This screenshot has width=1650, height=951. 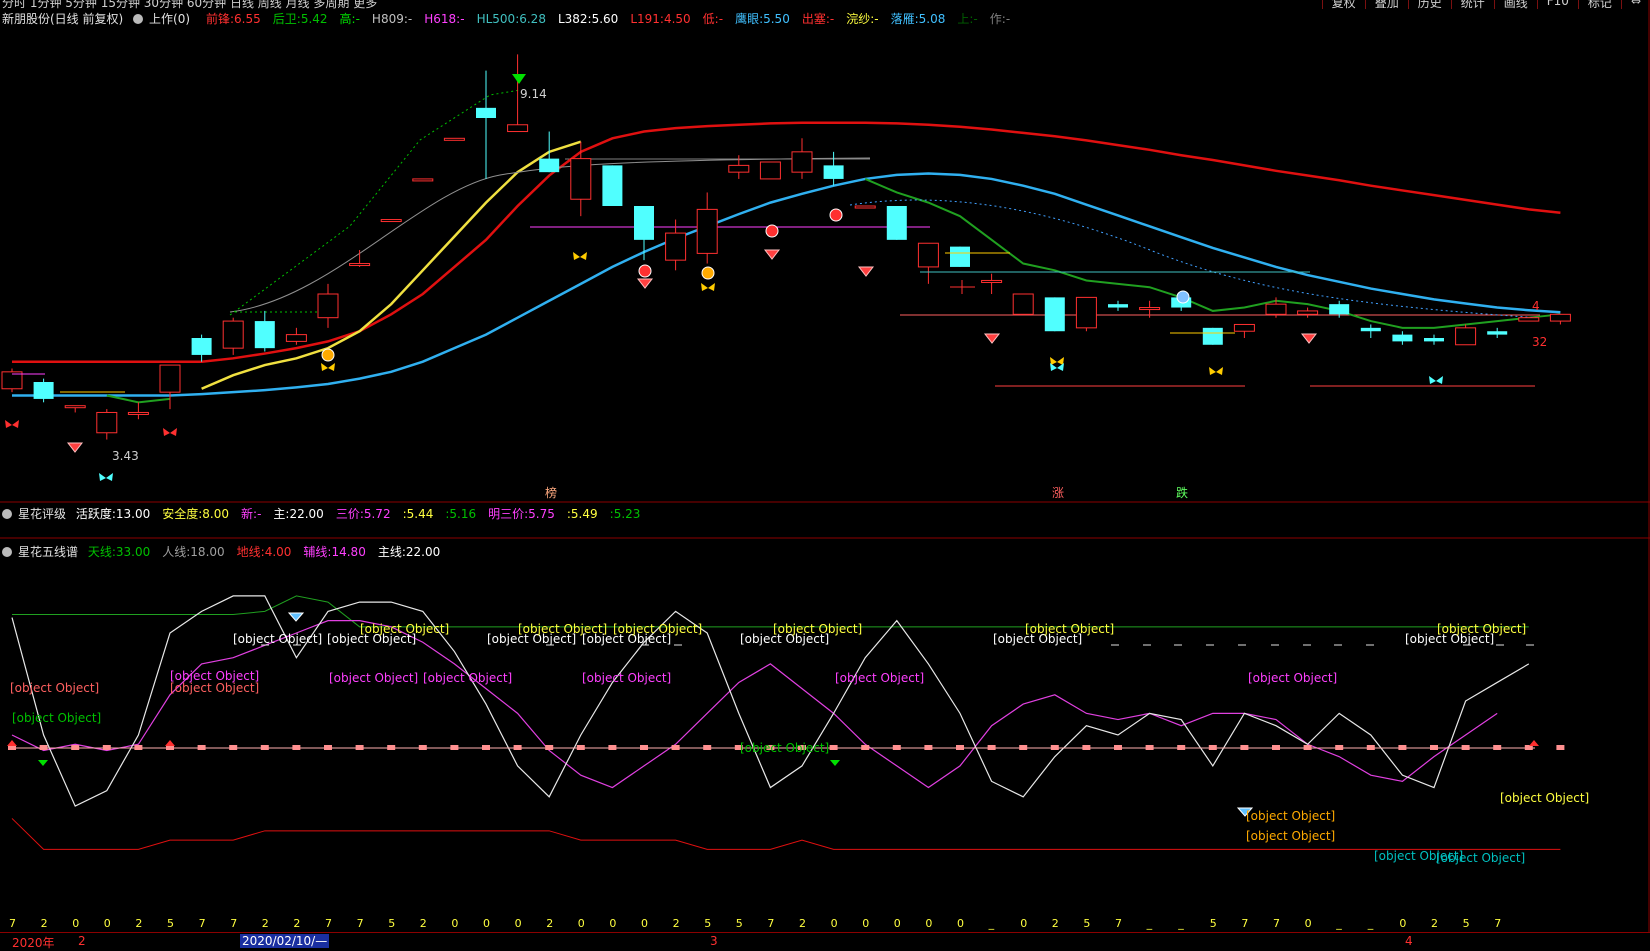 I want to click on price-max-label: 9.14, so click(x=533, y=94).